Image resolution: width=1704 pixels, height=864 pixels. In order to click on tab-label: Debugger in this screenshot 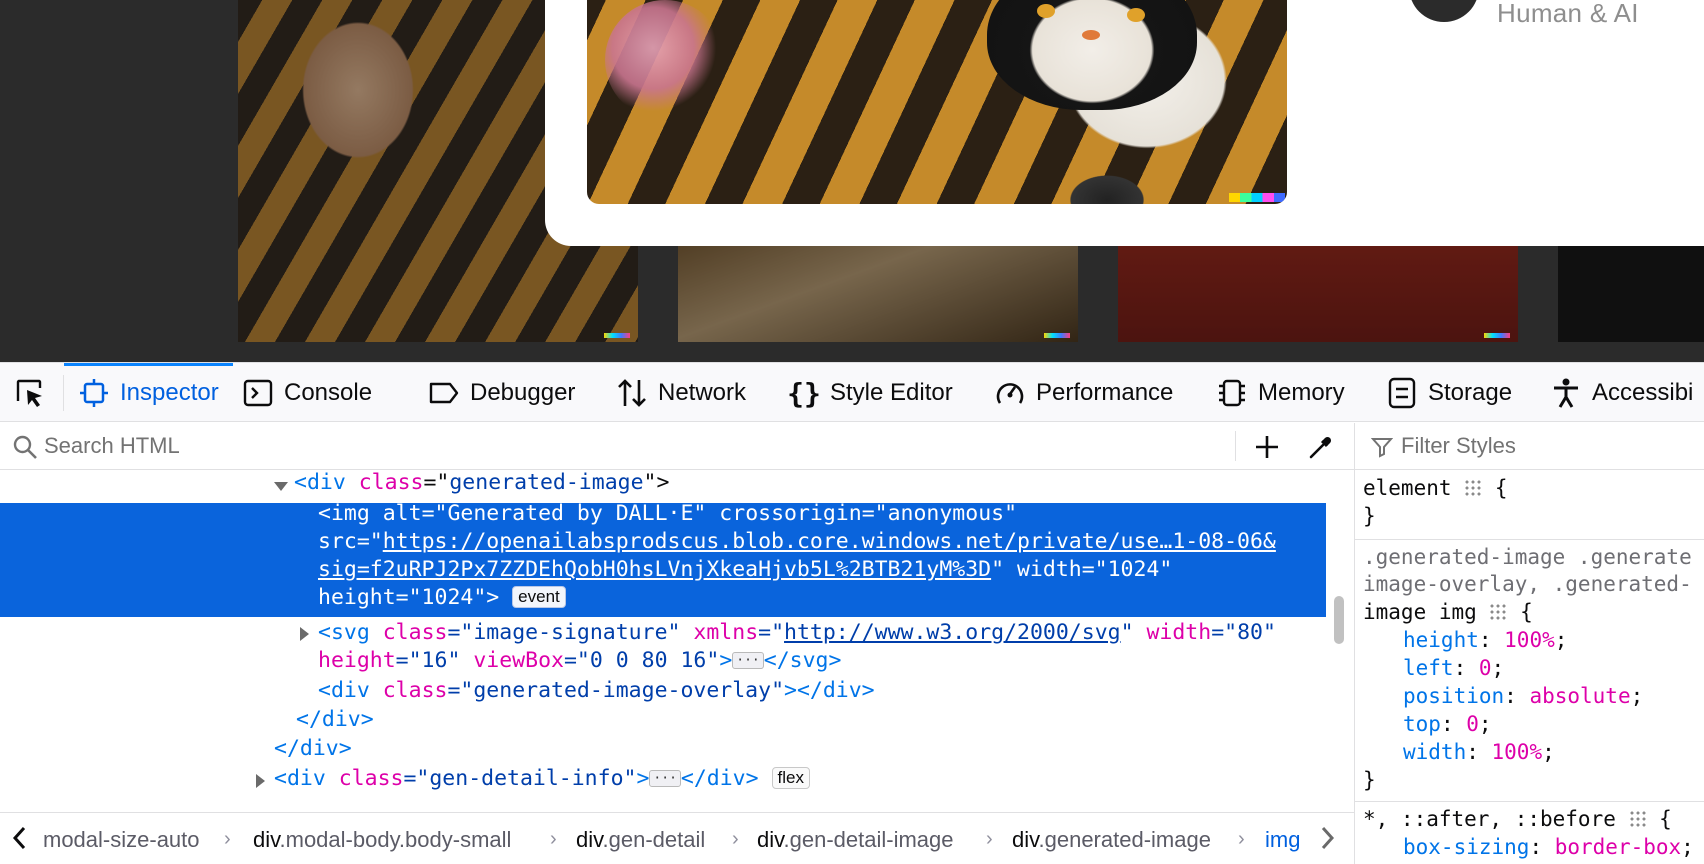, I will do `click(523, 392)`.